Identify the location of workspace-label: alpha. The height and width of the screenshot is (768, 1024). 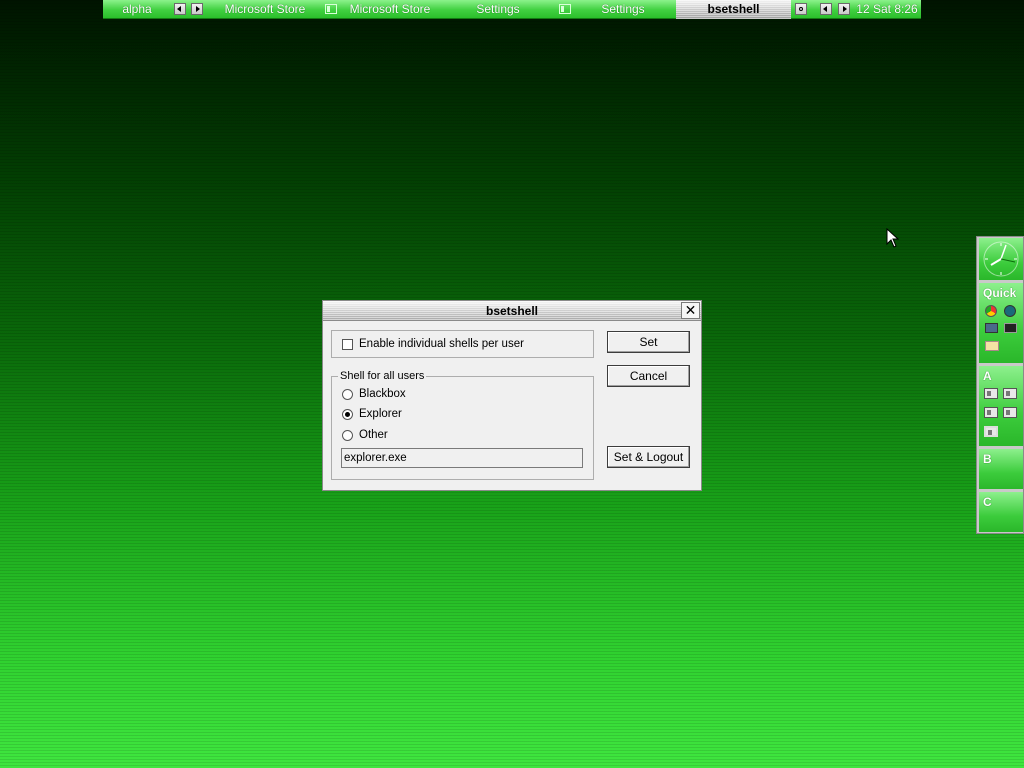
(137, 9).